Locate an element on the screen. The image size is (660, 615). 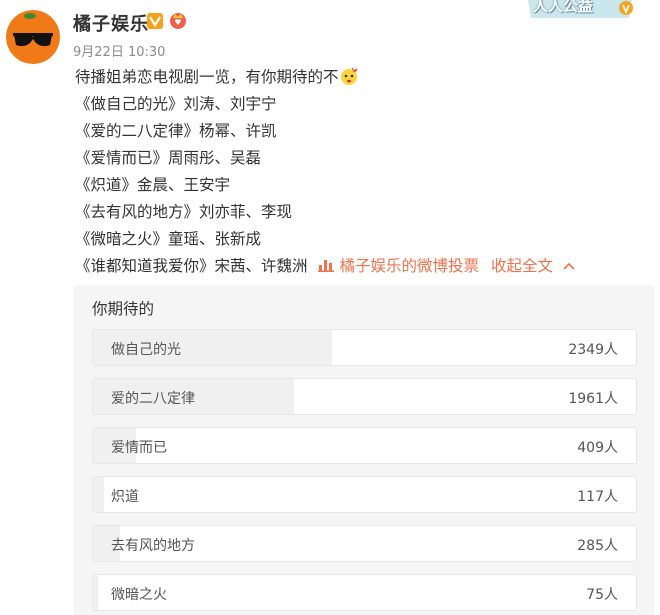
poll-option: 做自己的光 2349人 is located at coordinates (364, 347).